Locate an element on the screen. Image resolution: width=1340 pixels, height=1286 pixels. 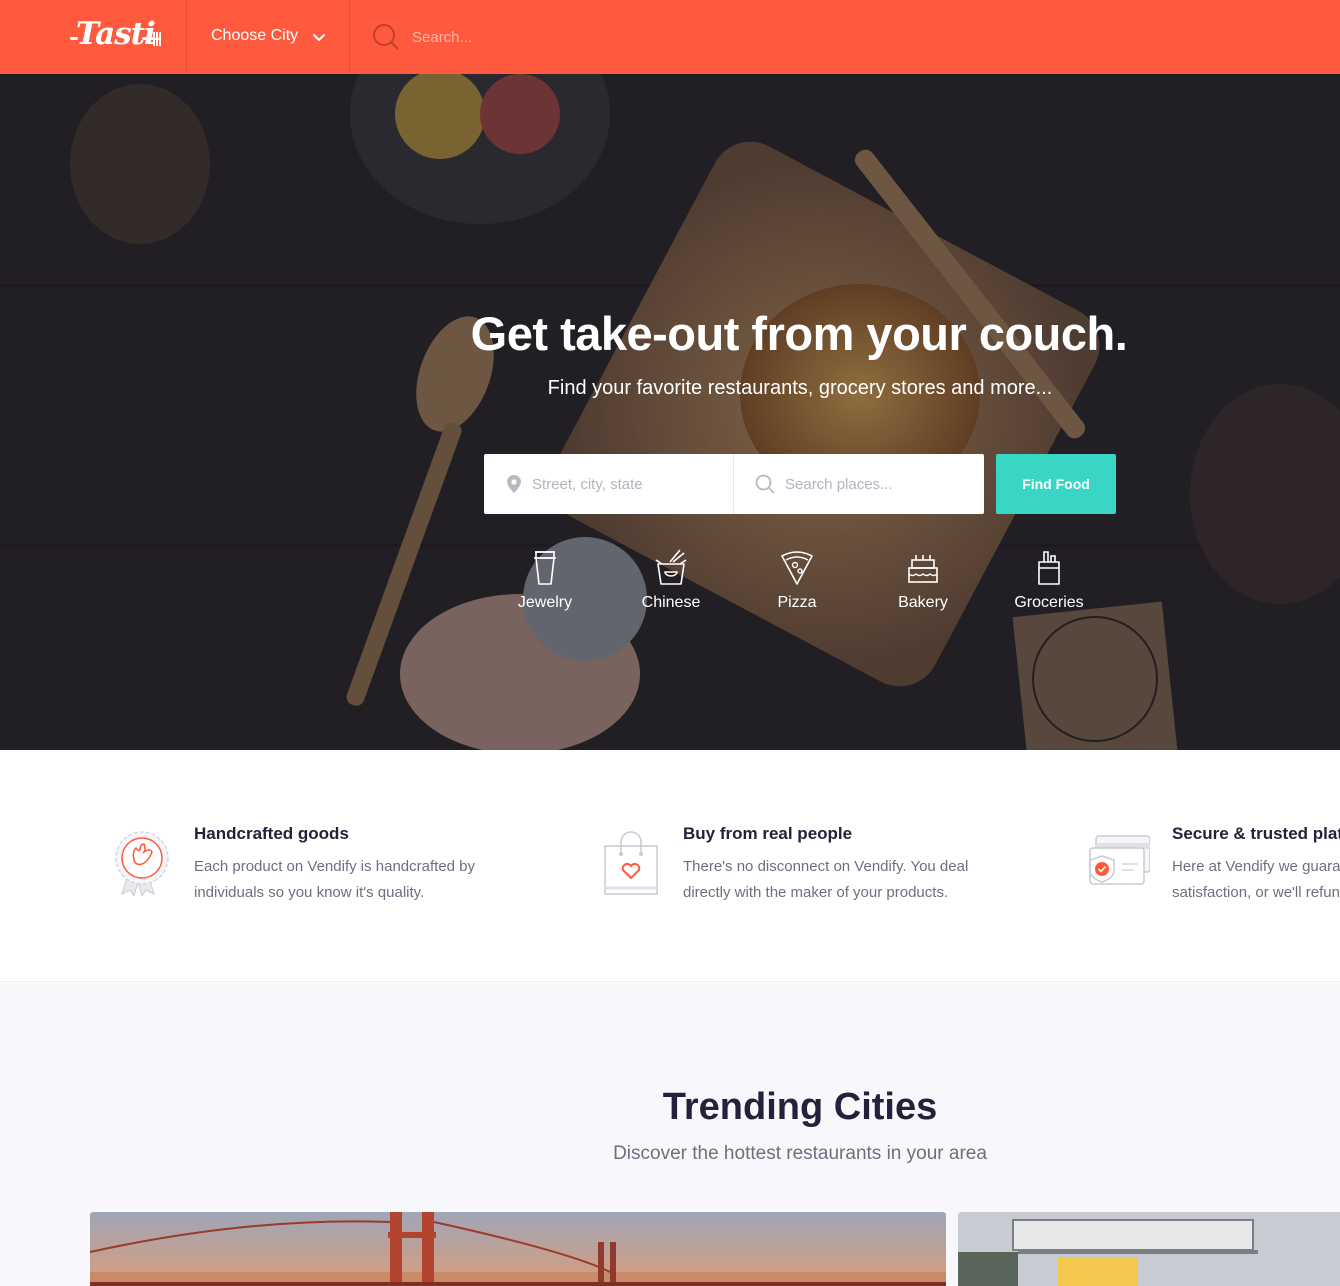
category-label: Pizza is located at coordinates (797, 602).